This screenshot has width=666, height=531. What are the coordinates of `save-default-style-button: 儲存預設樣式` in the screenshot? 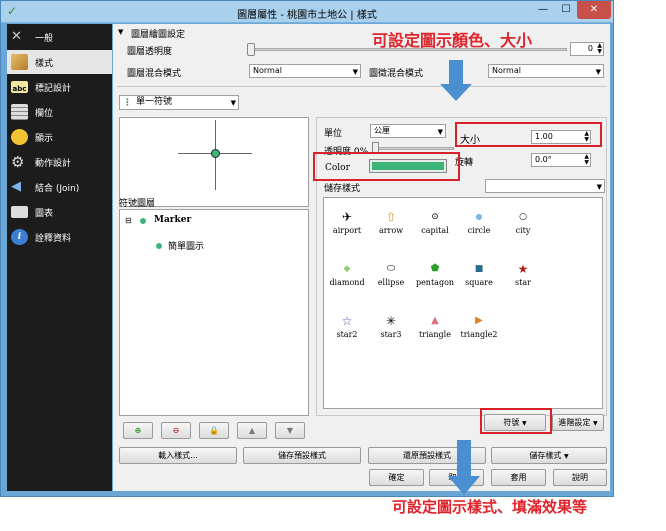 It's located at (302, 455).